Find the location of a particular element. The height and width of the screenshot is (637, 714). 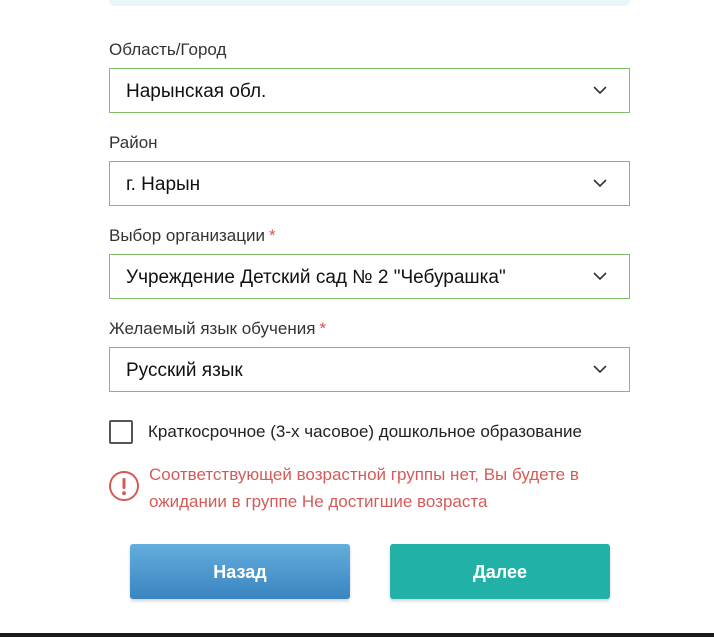

language-select-value: Русский язык is located at coordinates (184, 370).